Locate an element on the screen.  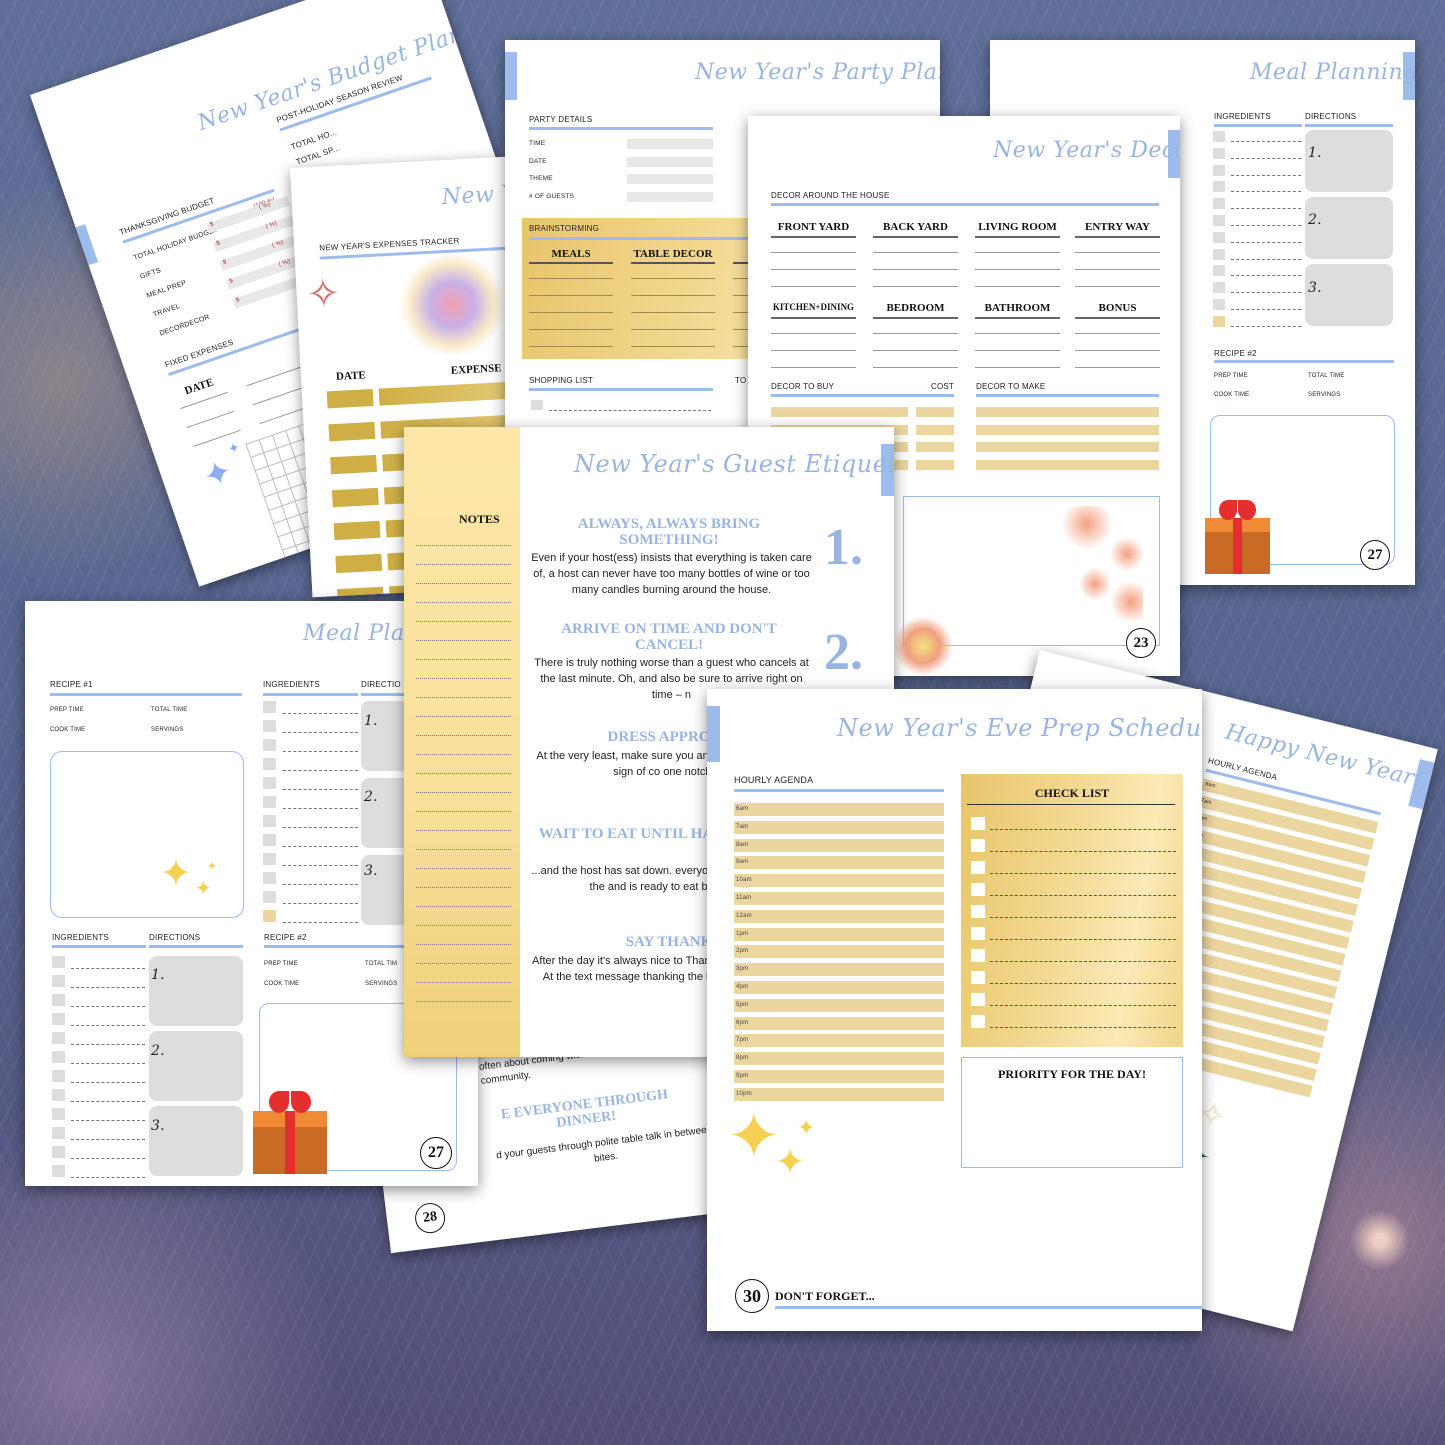
hour-row: 11am is located at coordinates (839, 898).